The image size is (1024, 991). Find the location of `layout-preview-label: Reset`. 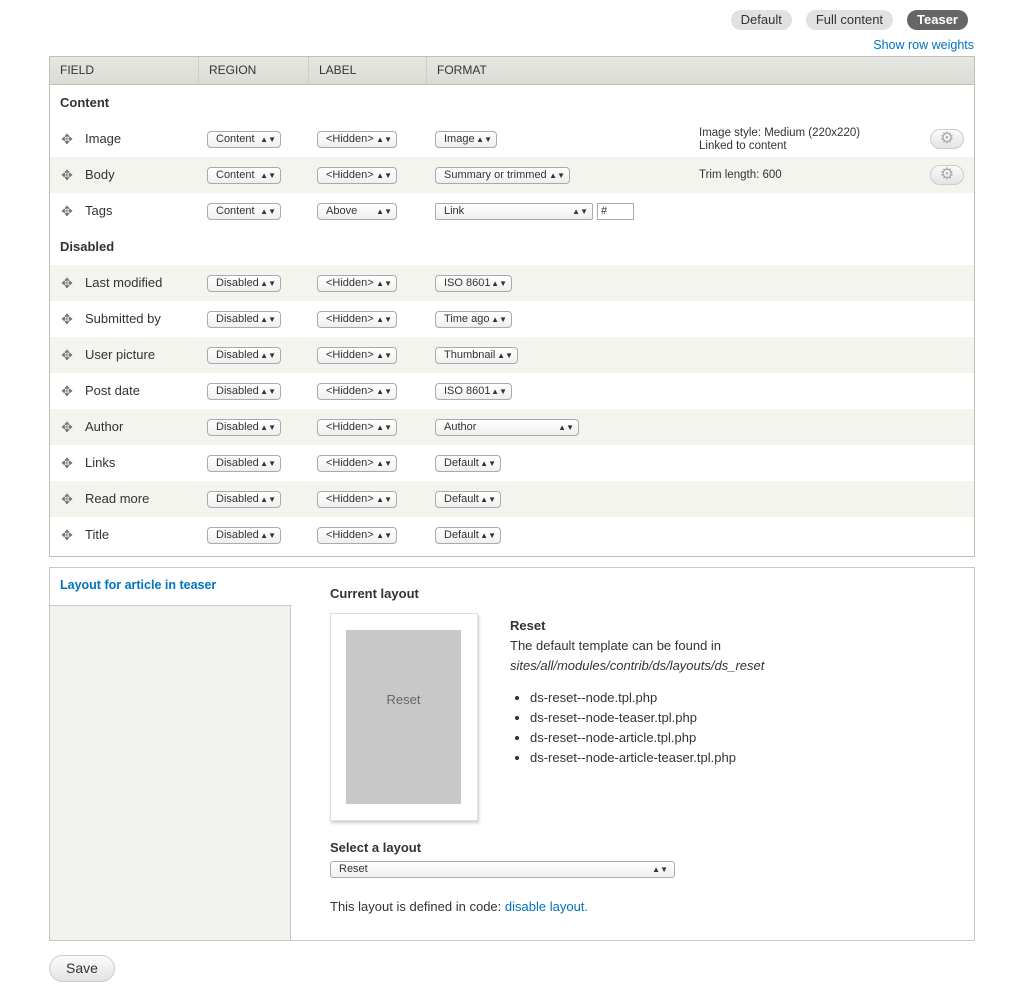

layout-preview-label: Reset is located at coordinates (403, 717).